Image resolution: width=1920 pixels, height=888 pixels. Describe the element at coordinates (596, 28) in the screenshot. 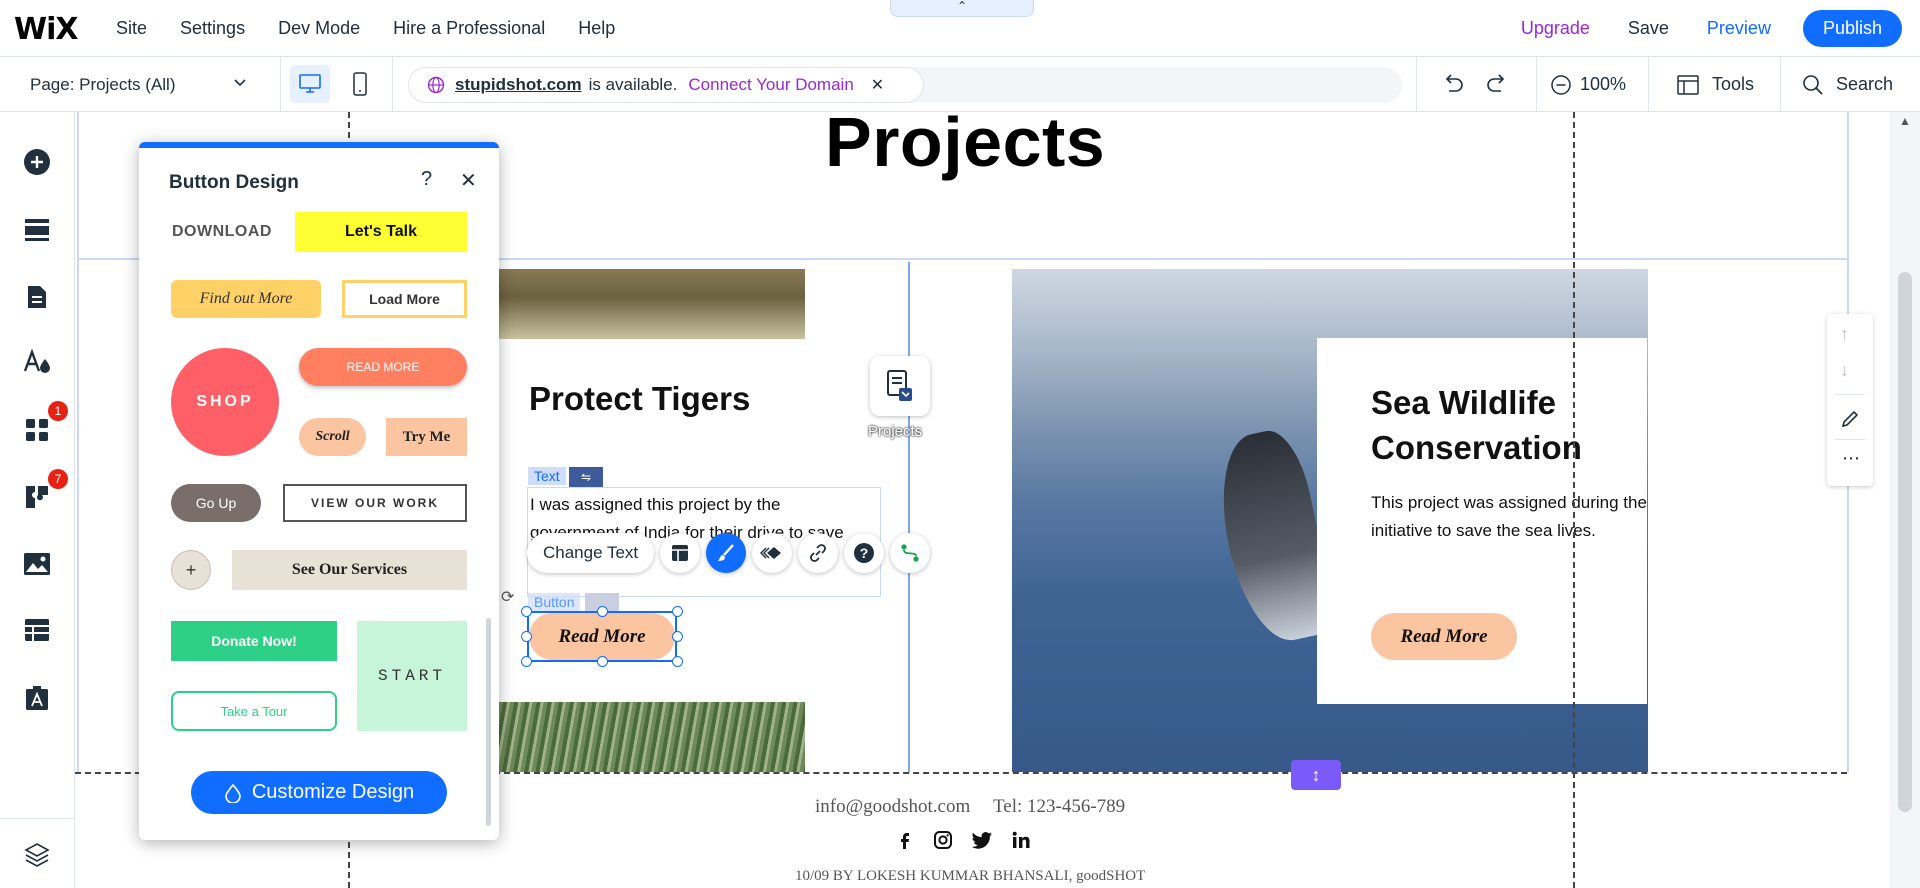

I see `menu-help: Help` at that location.